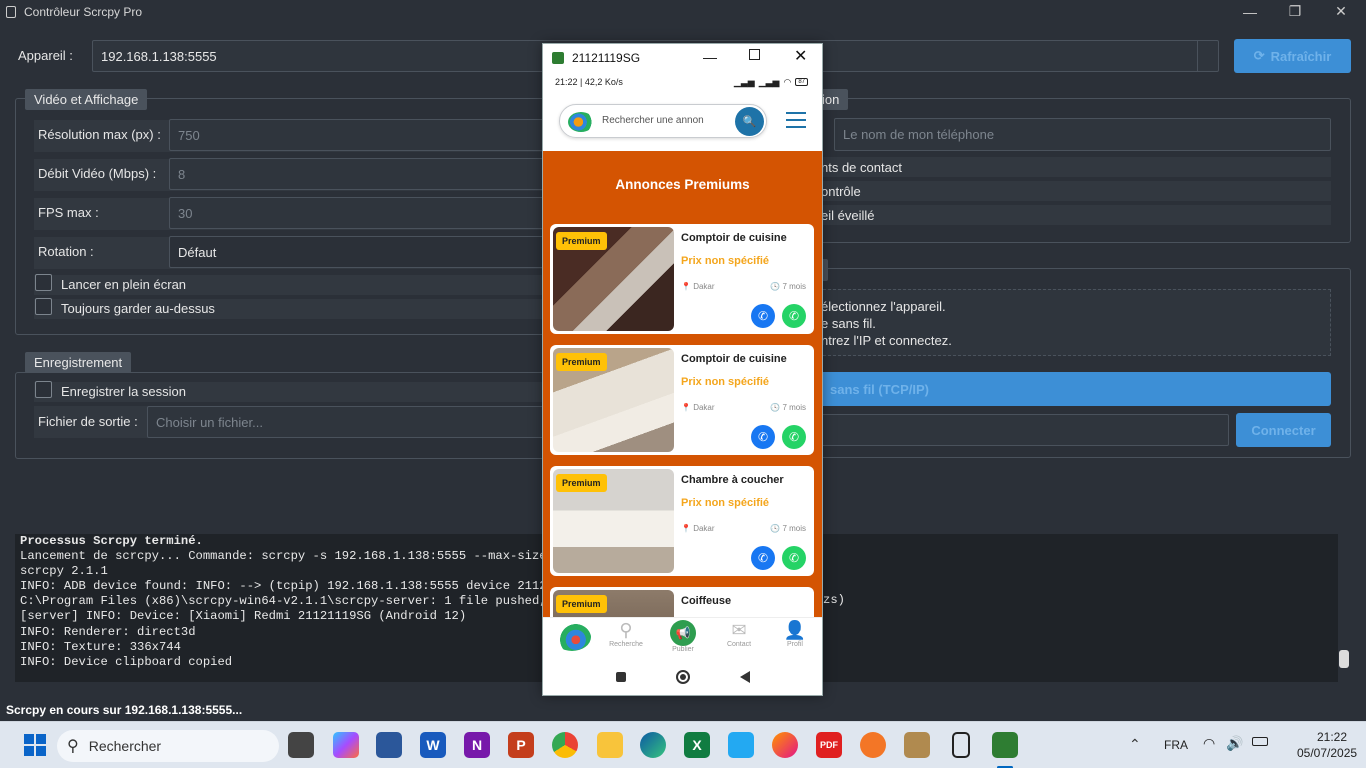 The height and width of the screenshot is (768, 1366). What do you see at coordinates (796, 120) in the screenshot?
I see `hamburger-menu-icon` at bounding box center [796, 120].